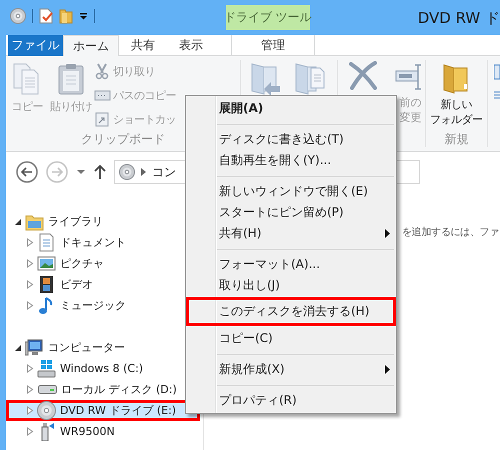 Image resolution: width=500 pixels, height=450 pixels. I want to click on computer-icon, so click(35, 347).